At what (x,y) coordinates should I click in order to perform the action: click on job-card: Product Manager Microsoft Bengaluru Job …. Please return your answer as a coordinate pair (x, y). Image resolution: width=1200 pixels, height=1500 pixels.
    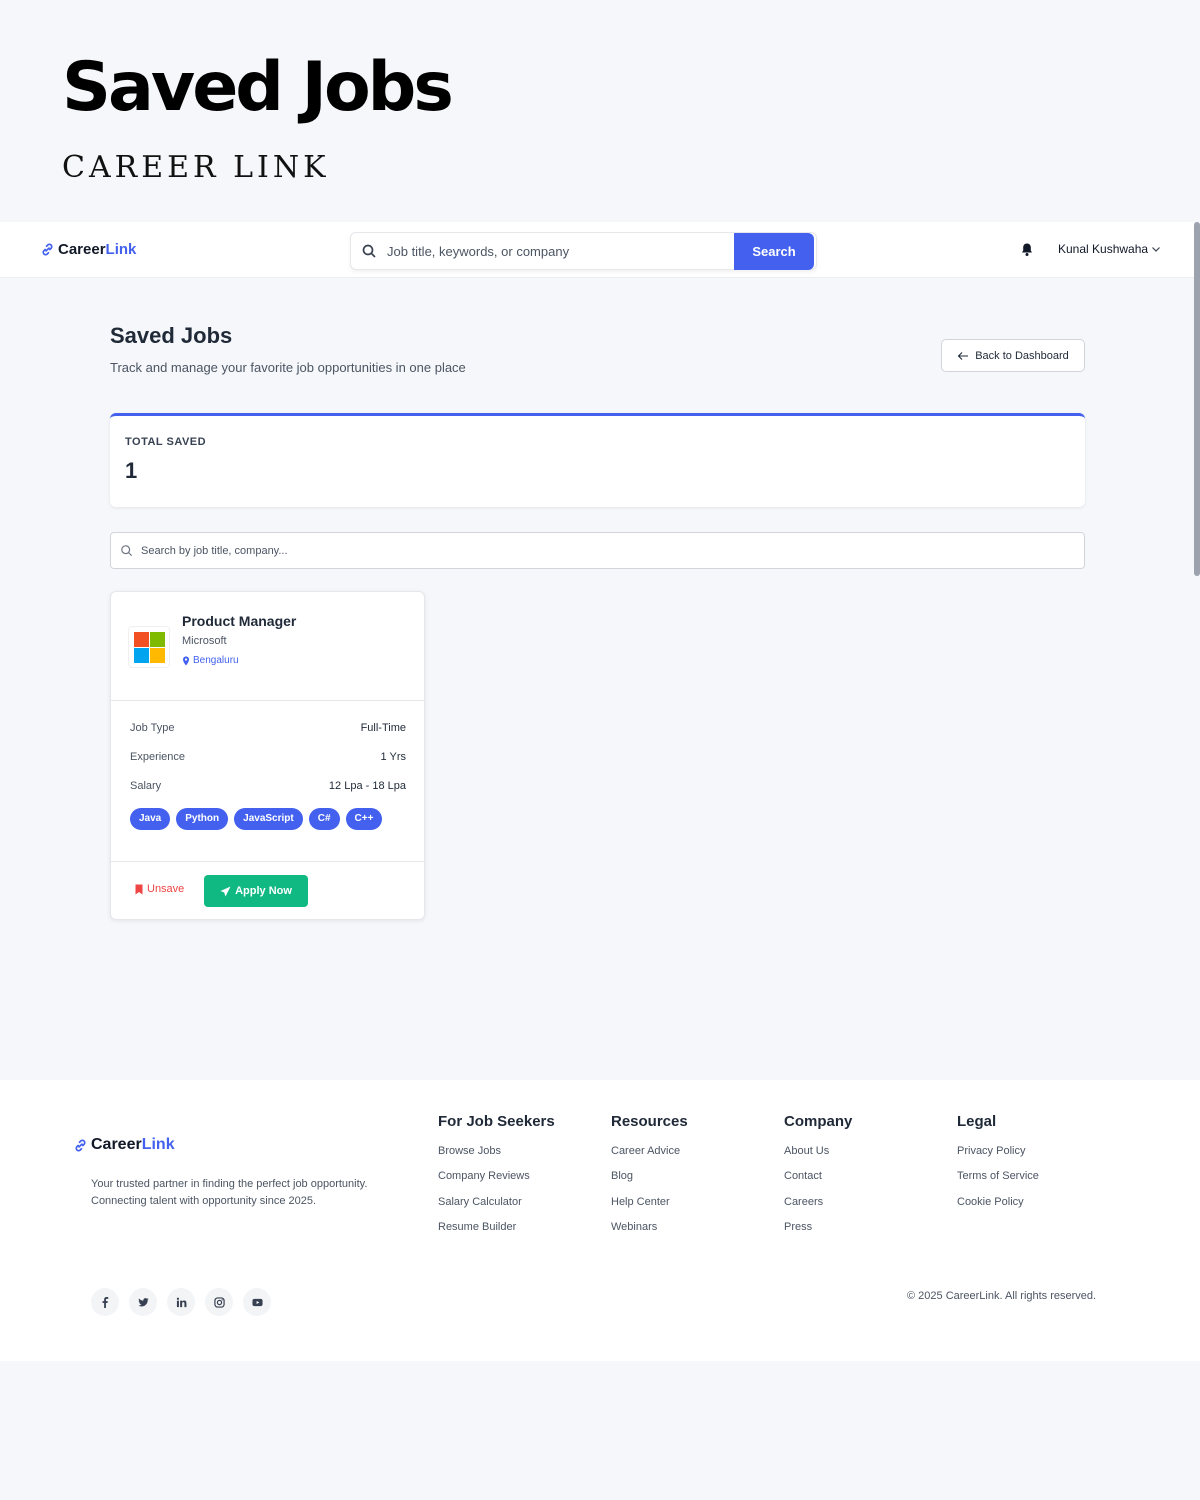
    Looking at the image, I should click on (267, 755).